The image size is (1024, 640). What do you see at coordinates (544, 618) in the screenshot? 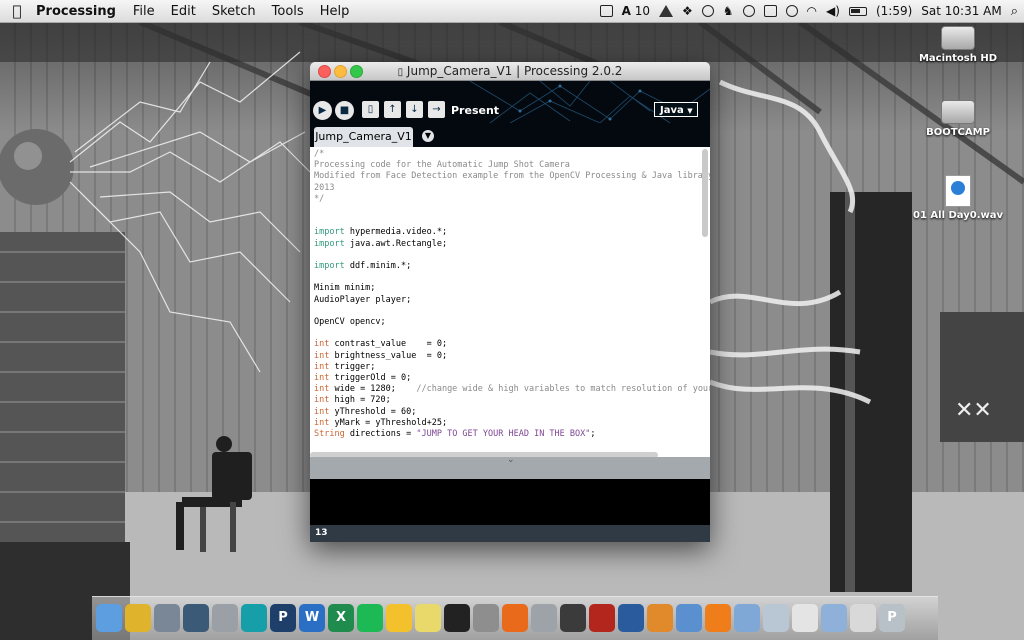
I see `dock-disk-utility-icon` at bounding box center [544, 618].